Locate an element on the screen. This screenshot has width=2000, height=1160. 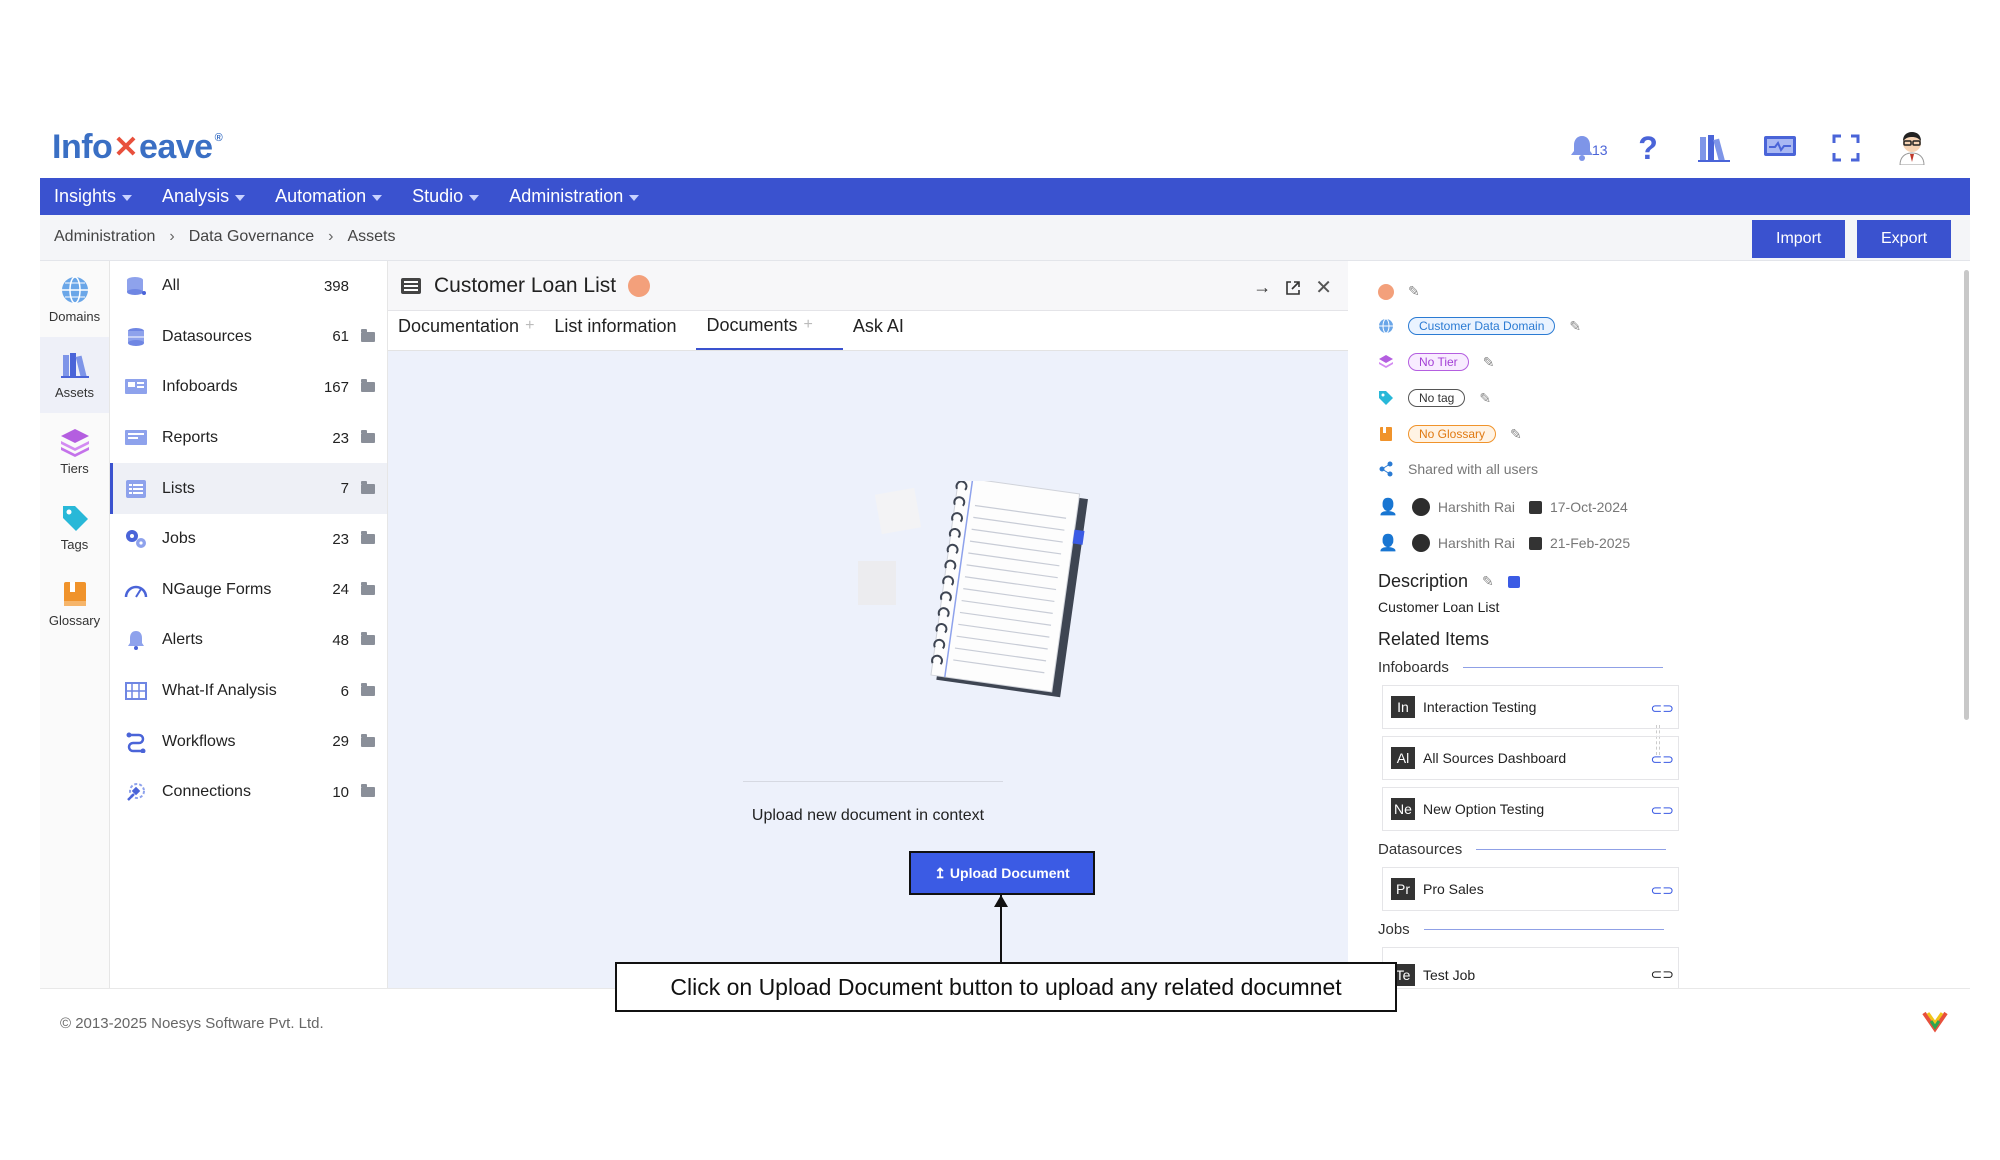
infoveave-logo: Info ✕ eave ® is located at coordinates (137, 147).